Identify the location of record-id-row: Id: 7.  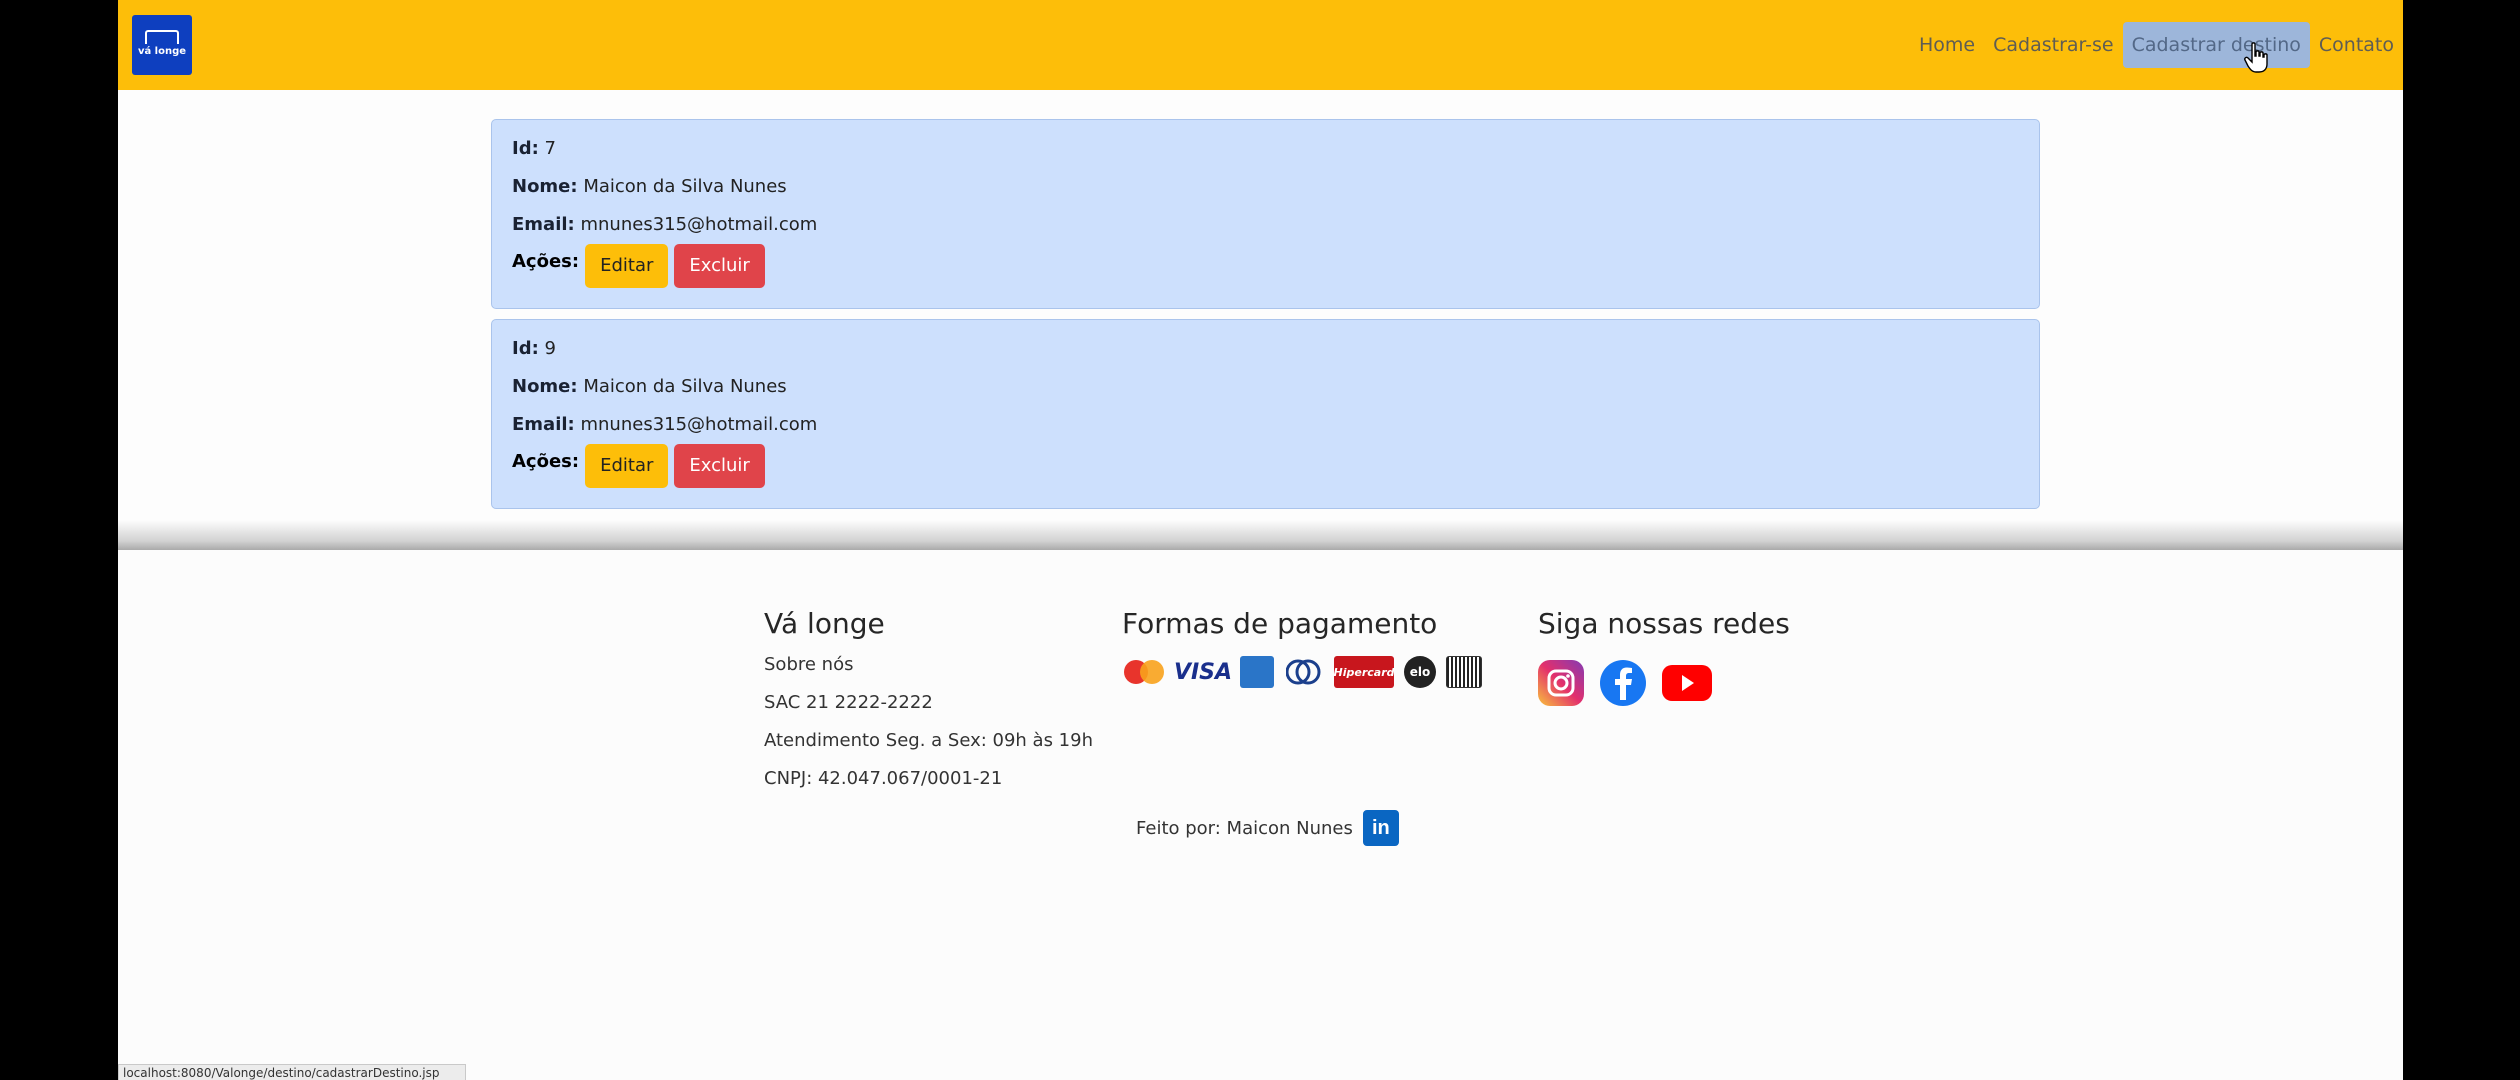
(1265, 149).